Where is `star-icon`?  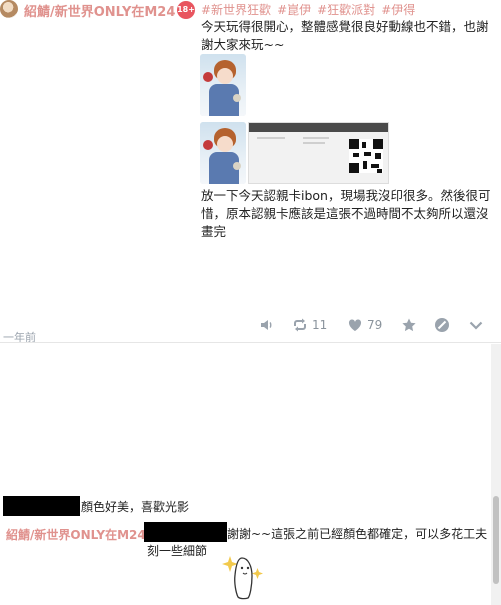
star-icon is located at coordinates (409, 325).